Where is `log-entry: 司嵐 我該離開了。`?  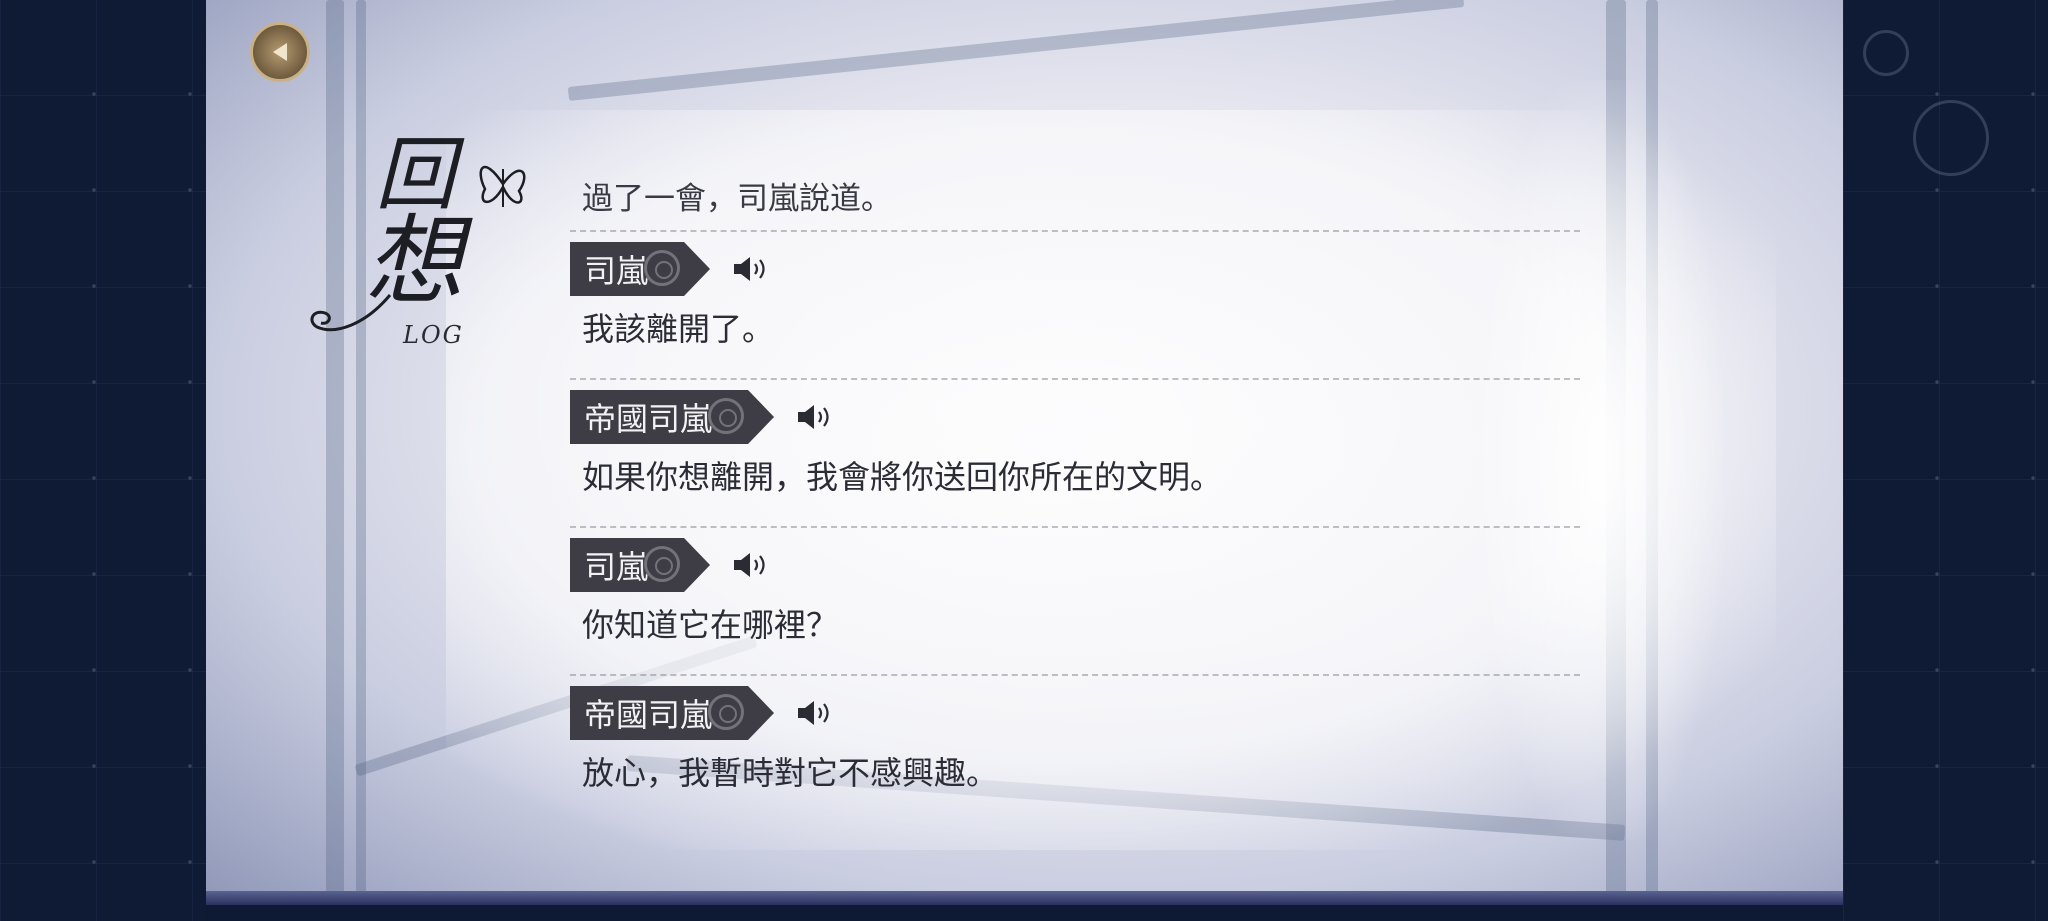 log-entry: 司嵐 我該離開了。 is located at coordinates (1075, 308).